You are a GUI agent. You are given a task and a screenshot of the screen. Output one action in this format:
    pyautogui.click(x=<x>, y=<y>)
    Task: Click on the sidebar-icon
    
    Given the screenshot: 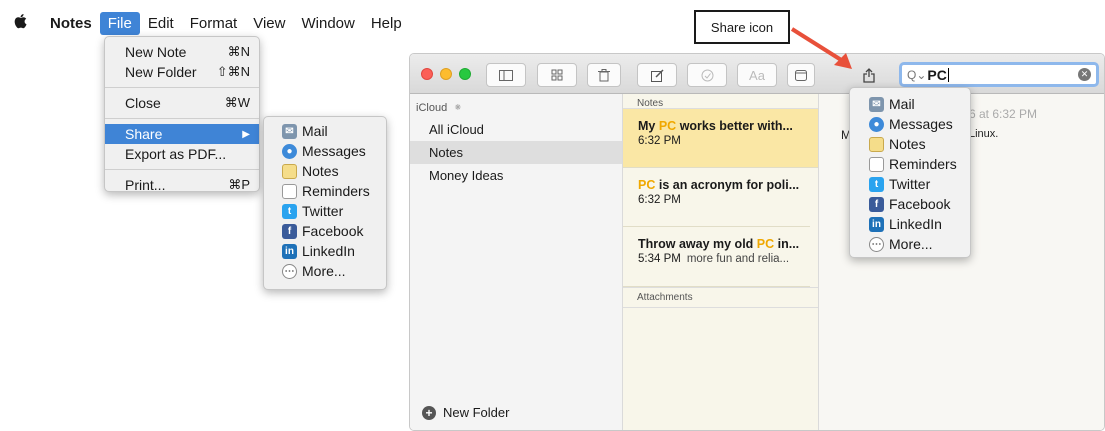 What is the action you would take?
    pyautogui.click(x=506, y=75)
    